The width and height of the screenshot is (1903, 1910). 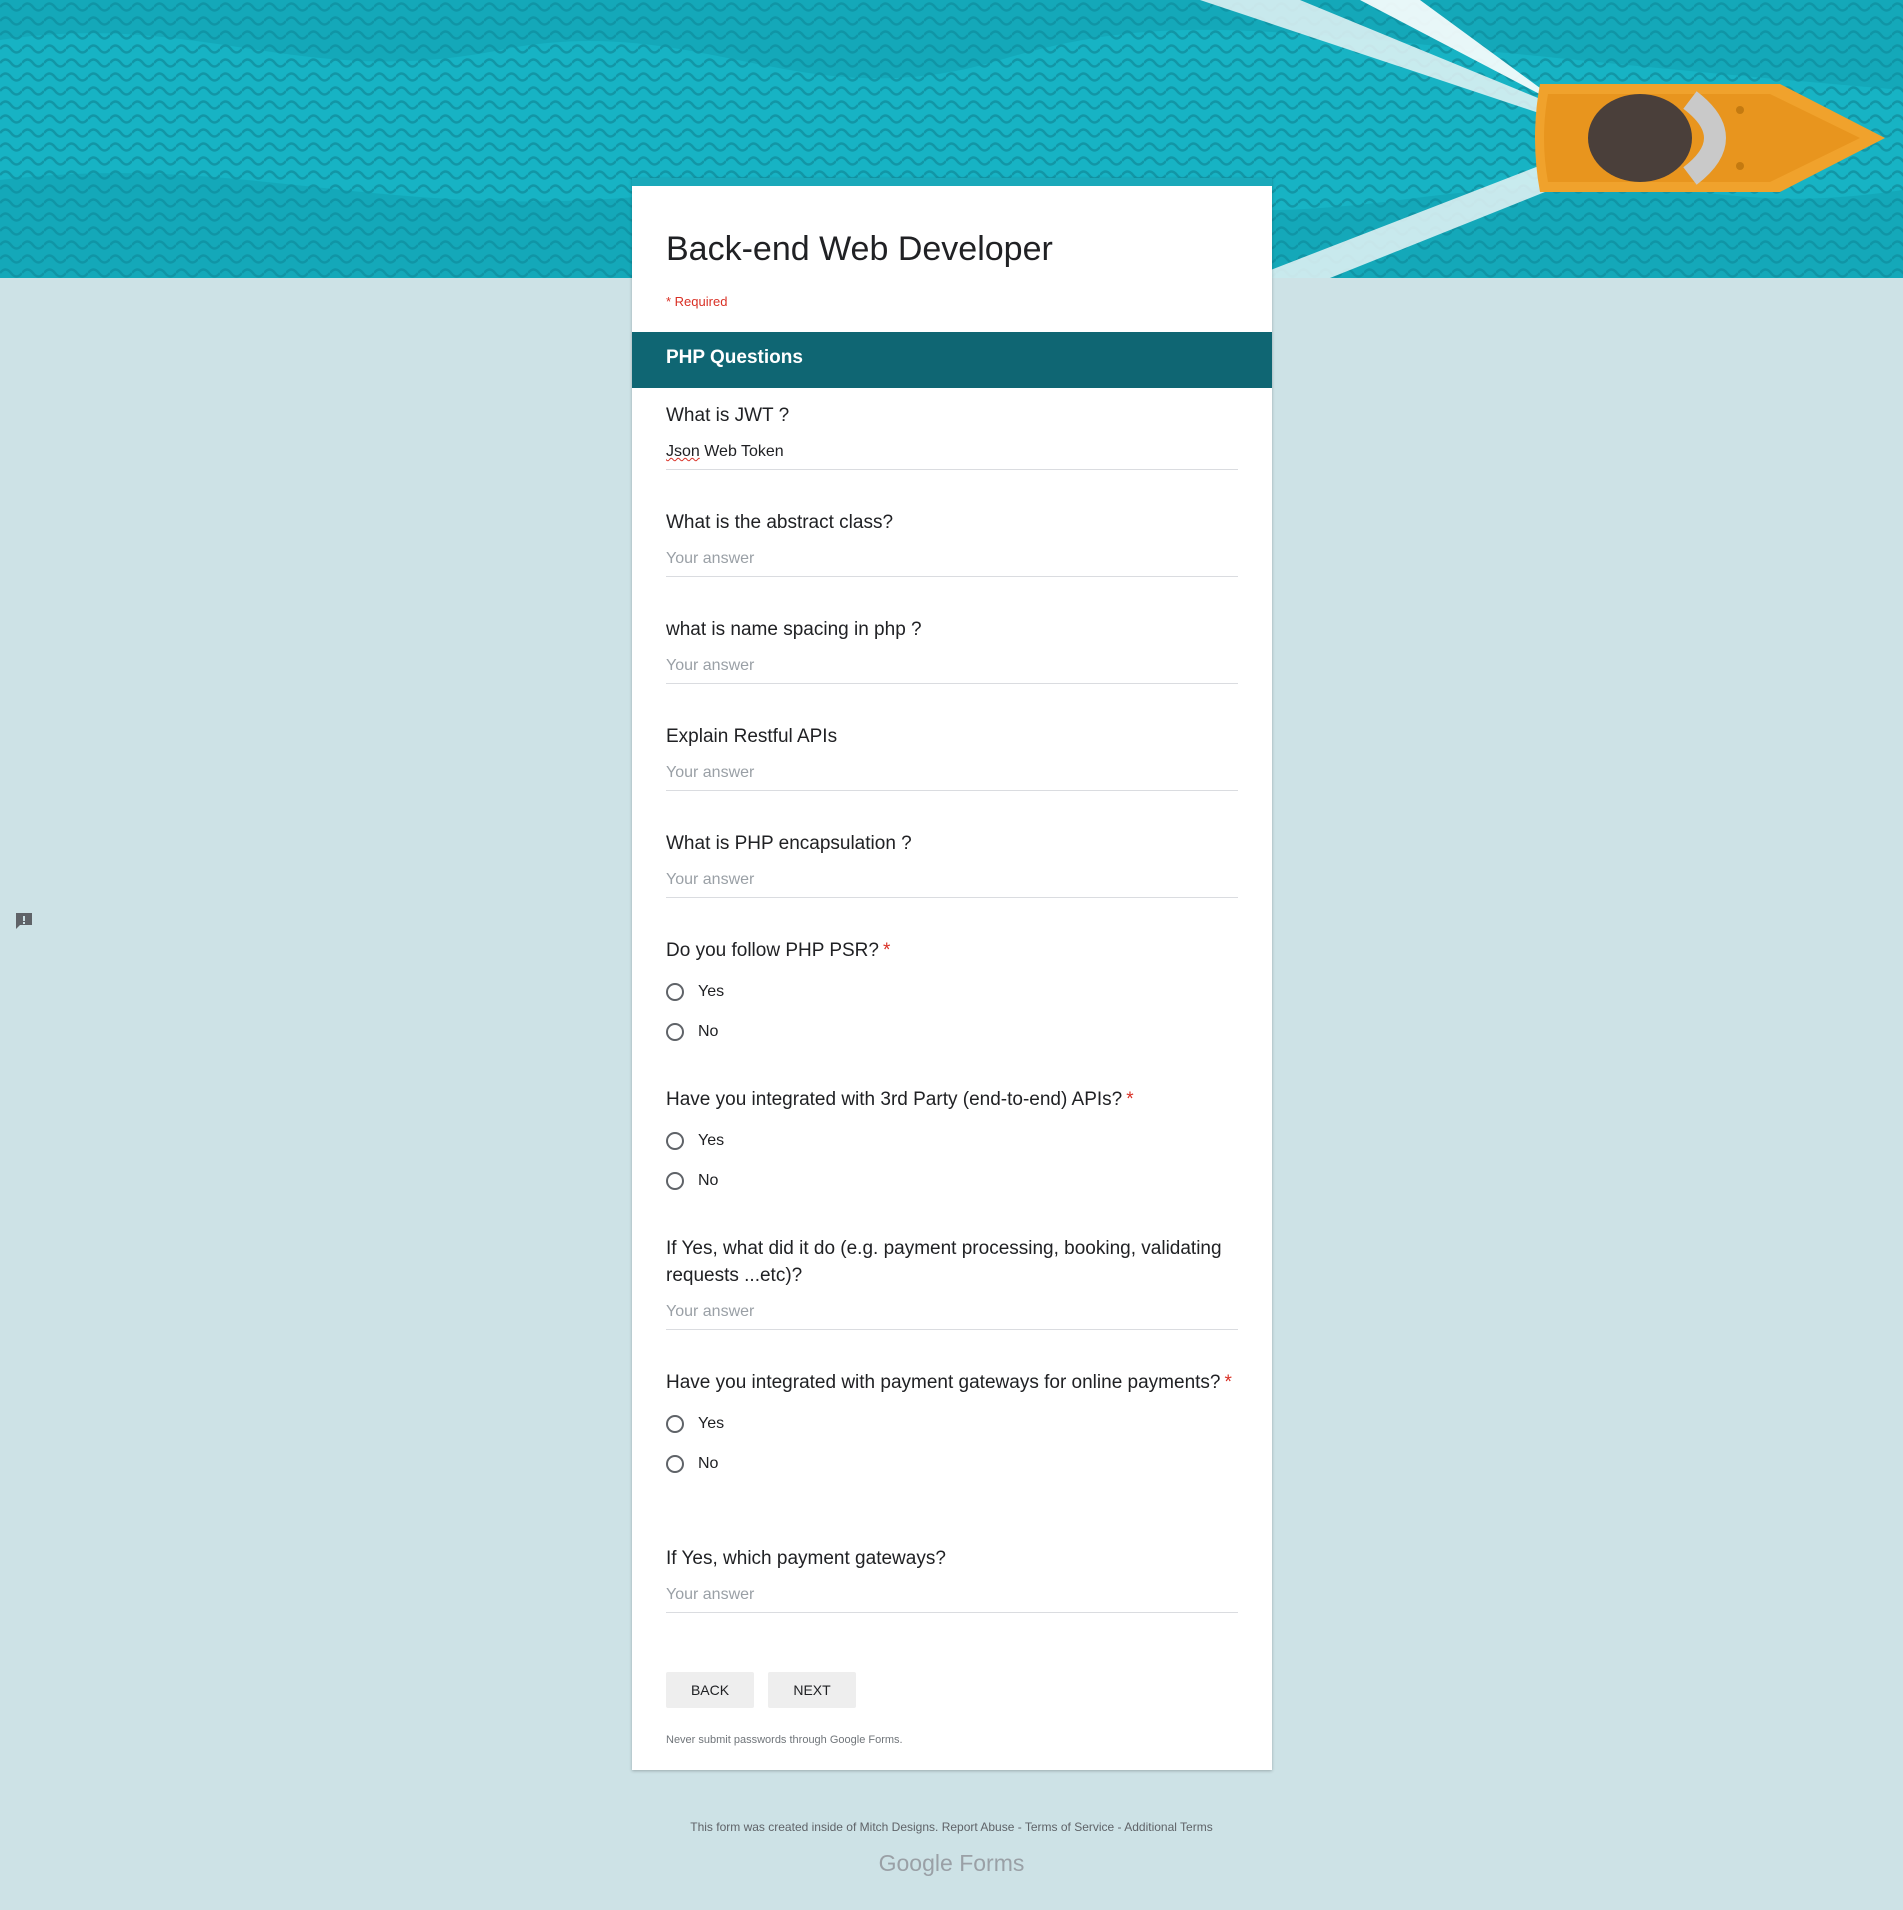 What do you see at coordinates (952, 455) in the screenshot?
I see `answer-input-jwt: Json Web Token` at bounding box center [952, 455].